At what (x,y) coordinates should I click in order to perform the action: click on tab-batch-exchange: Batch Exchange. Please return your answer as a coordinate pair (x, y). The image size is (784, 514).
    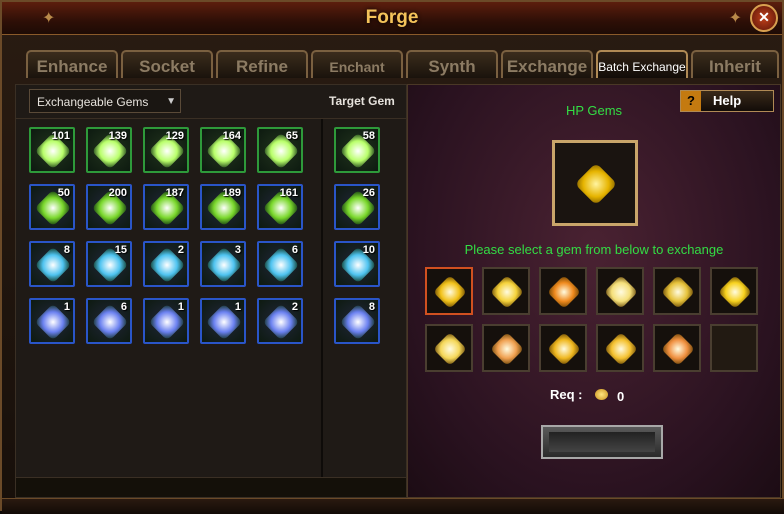
    Looking at the image, I should click on (642, 64).